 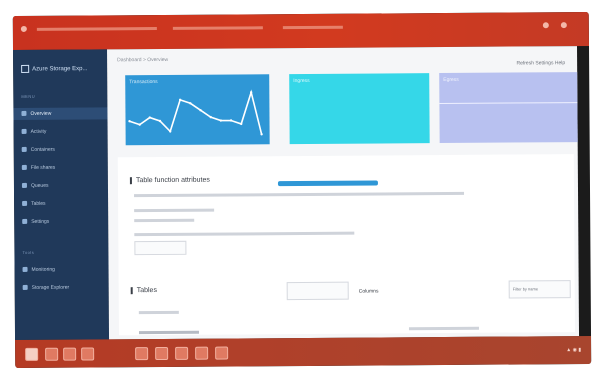 What do you see at coordinates (25, 68) in the screenshot?
I see `storage-logo-icon` at bounding box center [25, 68].